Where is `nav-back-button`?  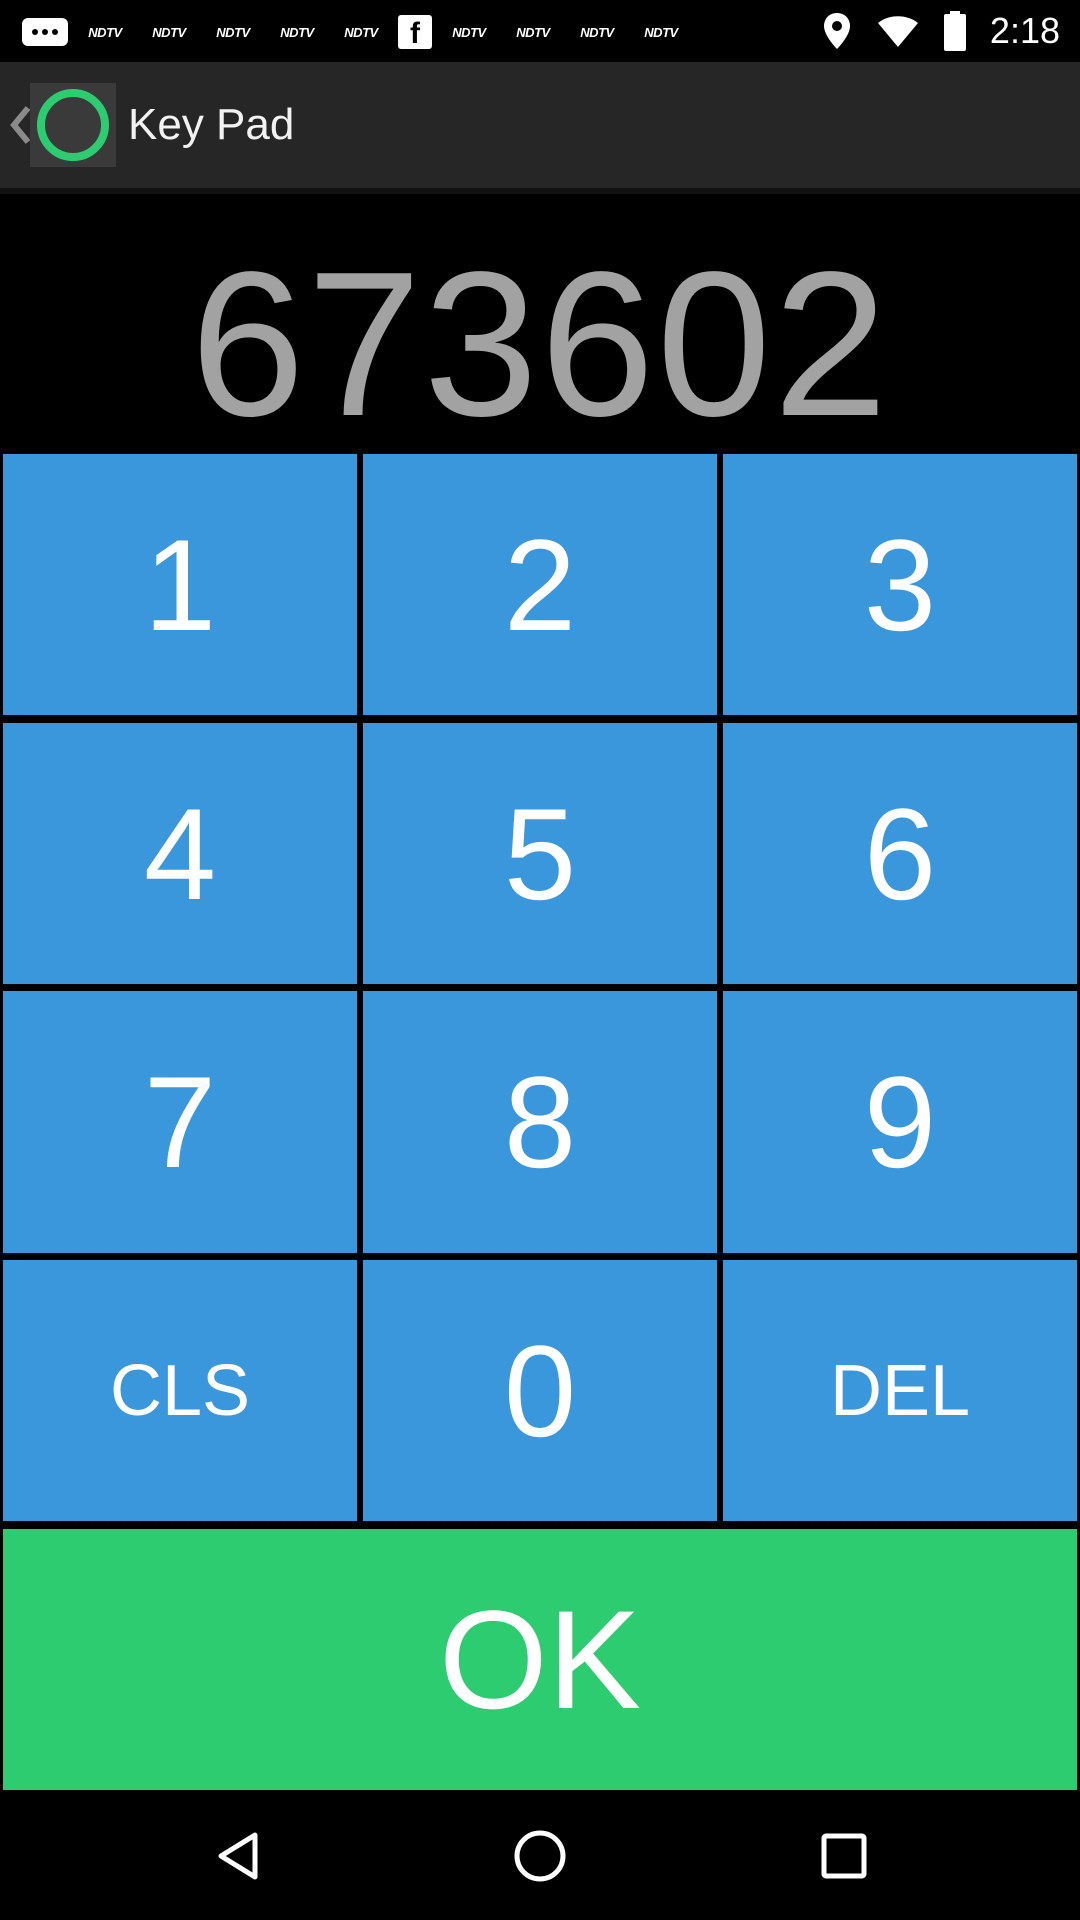 nav-back-button is located at coordinates (238, 1856).